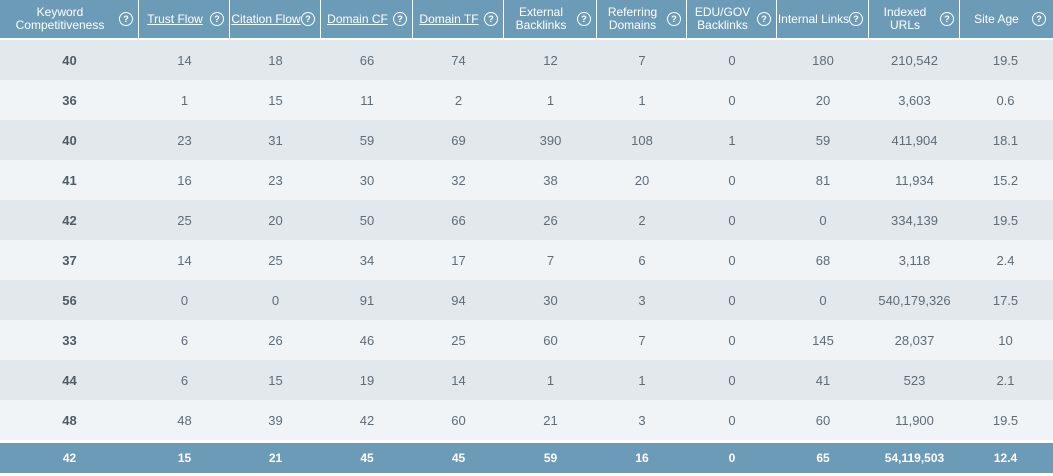 The height and width of the screenshot is (476, 1053). Describe the element at coordinates (550, 140) in the screenshot. I see `table-cell: 390` at that location.